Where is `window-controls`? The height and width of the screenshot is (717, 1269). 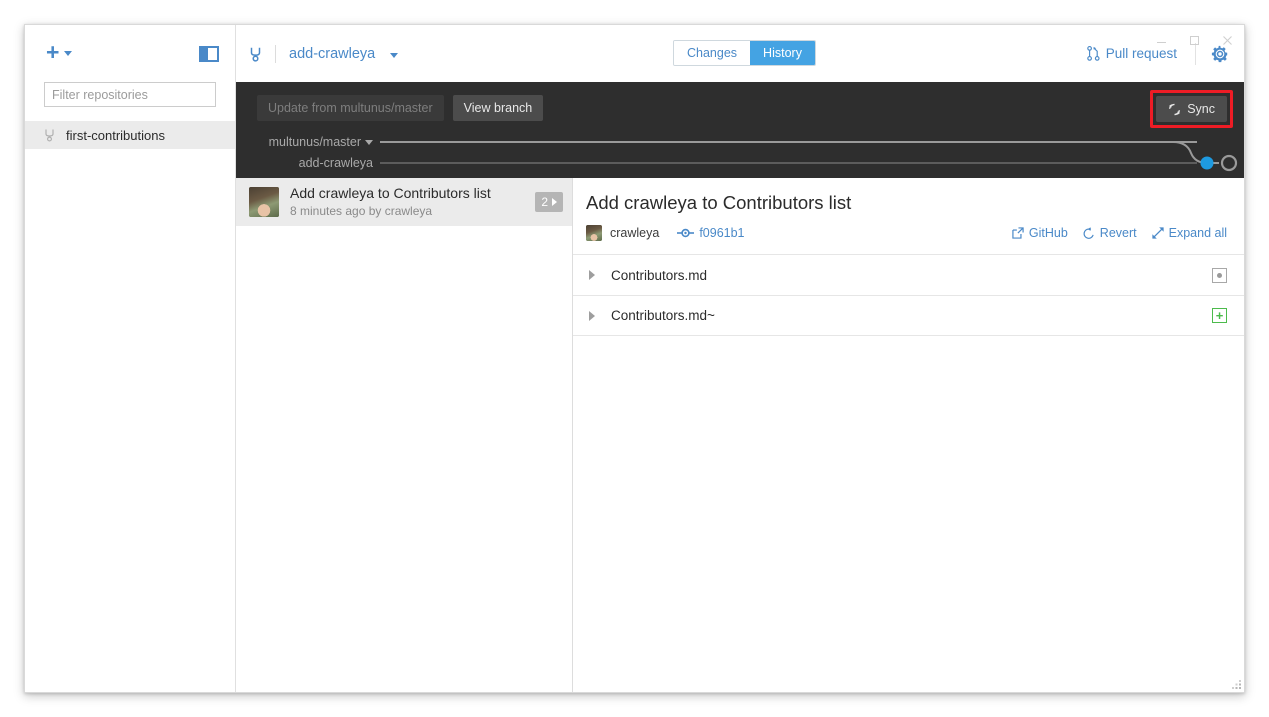 window-controls is located at coordinates (1194, 40).